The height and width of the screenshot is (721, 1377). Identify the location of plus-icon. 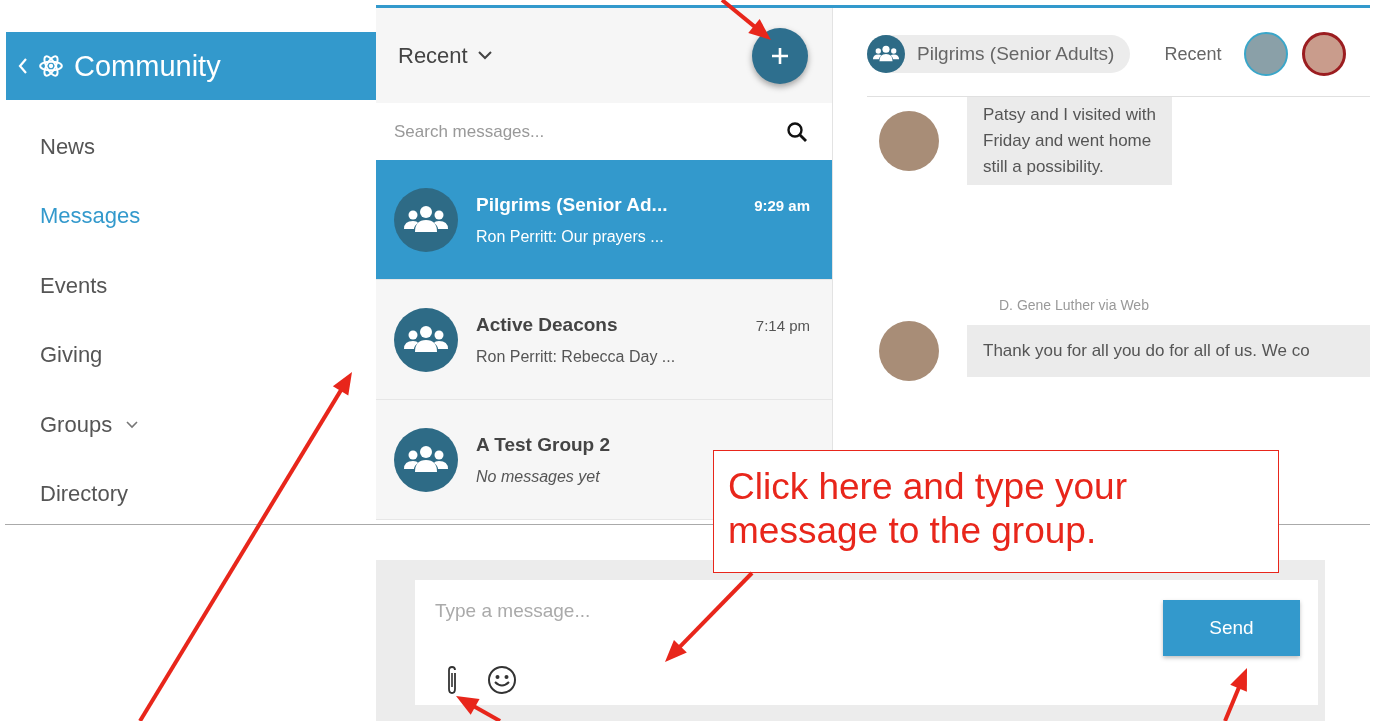
(780, 55).